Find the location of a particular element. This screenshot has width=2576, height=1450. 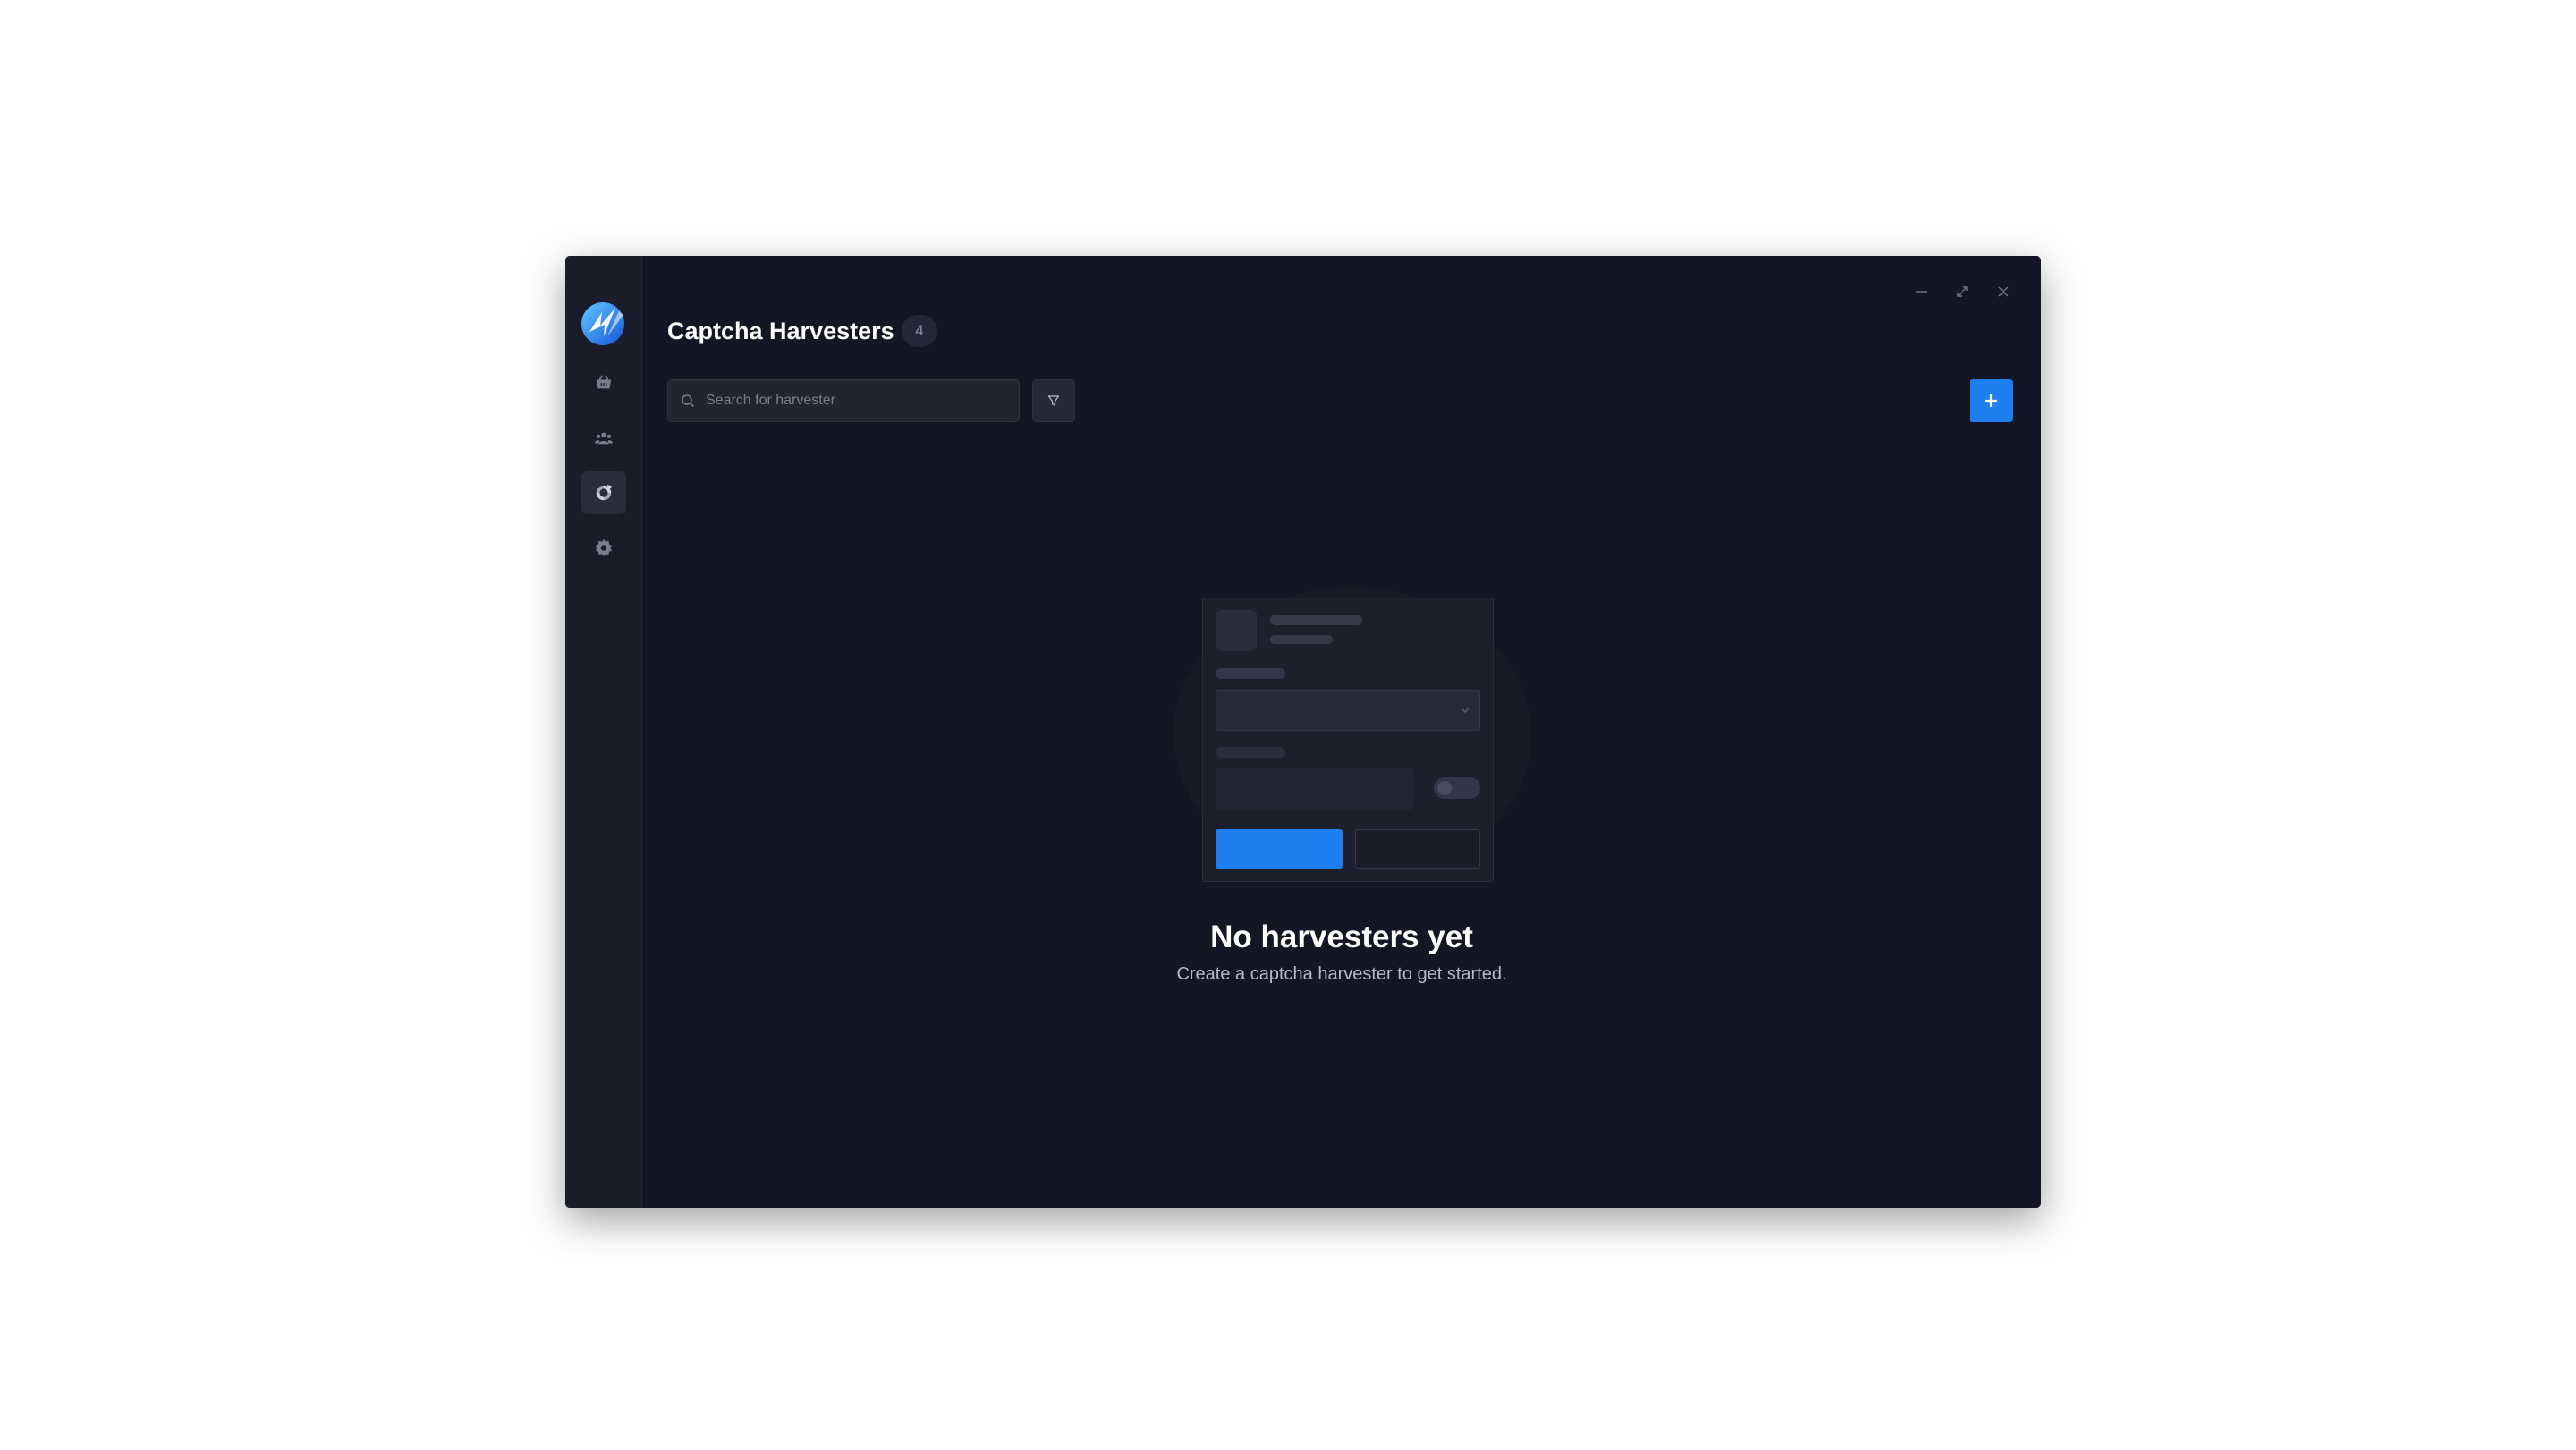

mock-toggle is located at coordinates (1457, 788).